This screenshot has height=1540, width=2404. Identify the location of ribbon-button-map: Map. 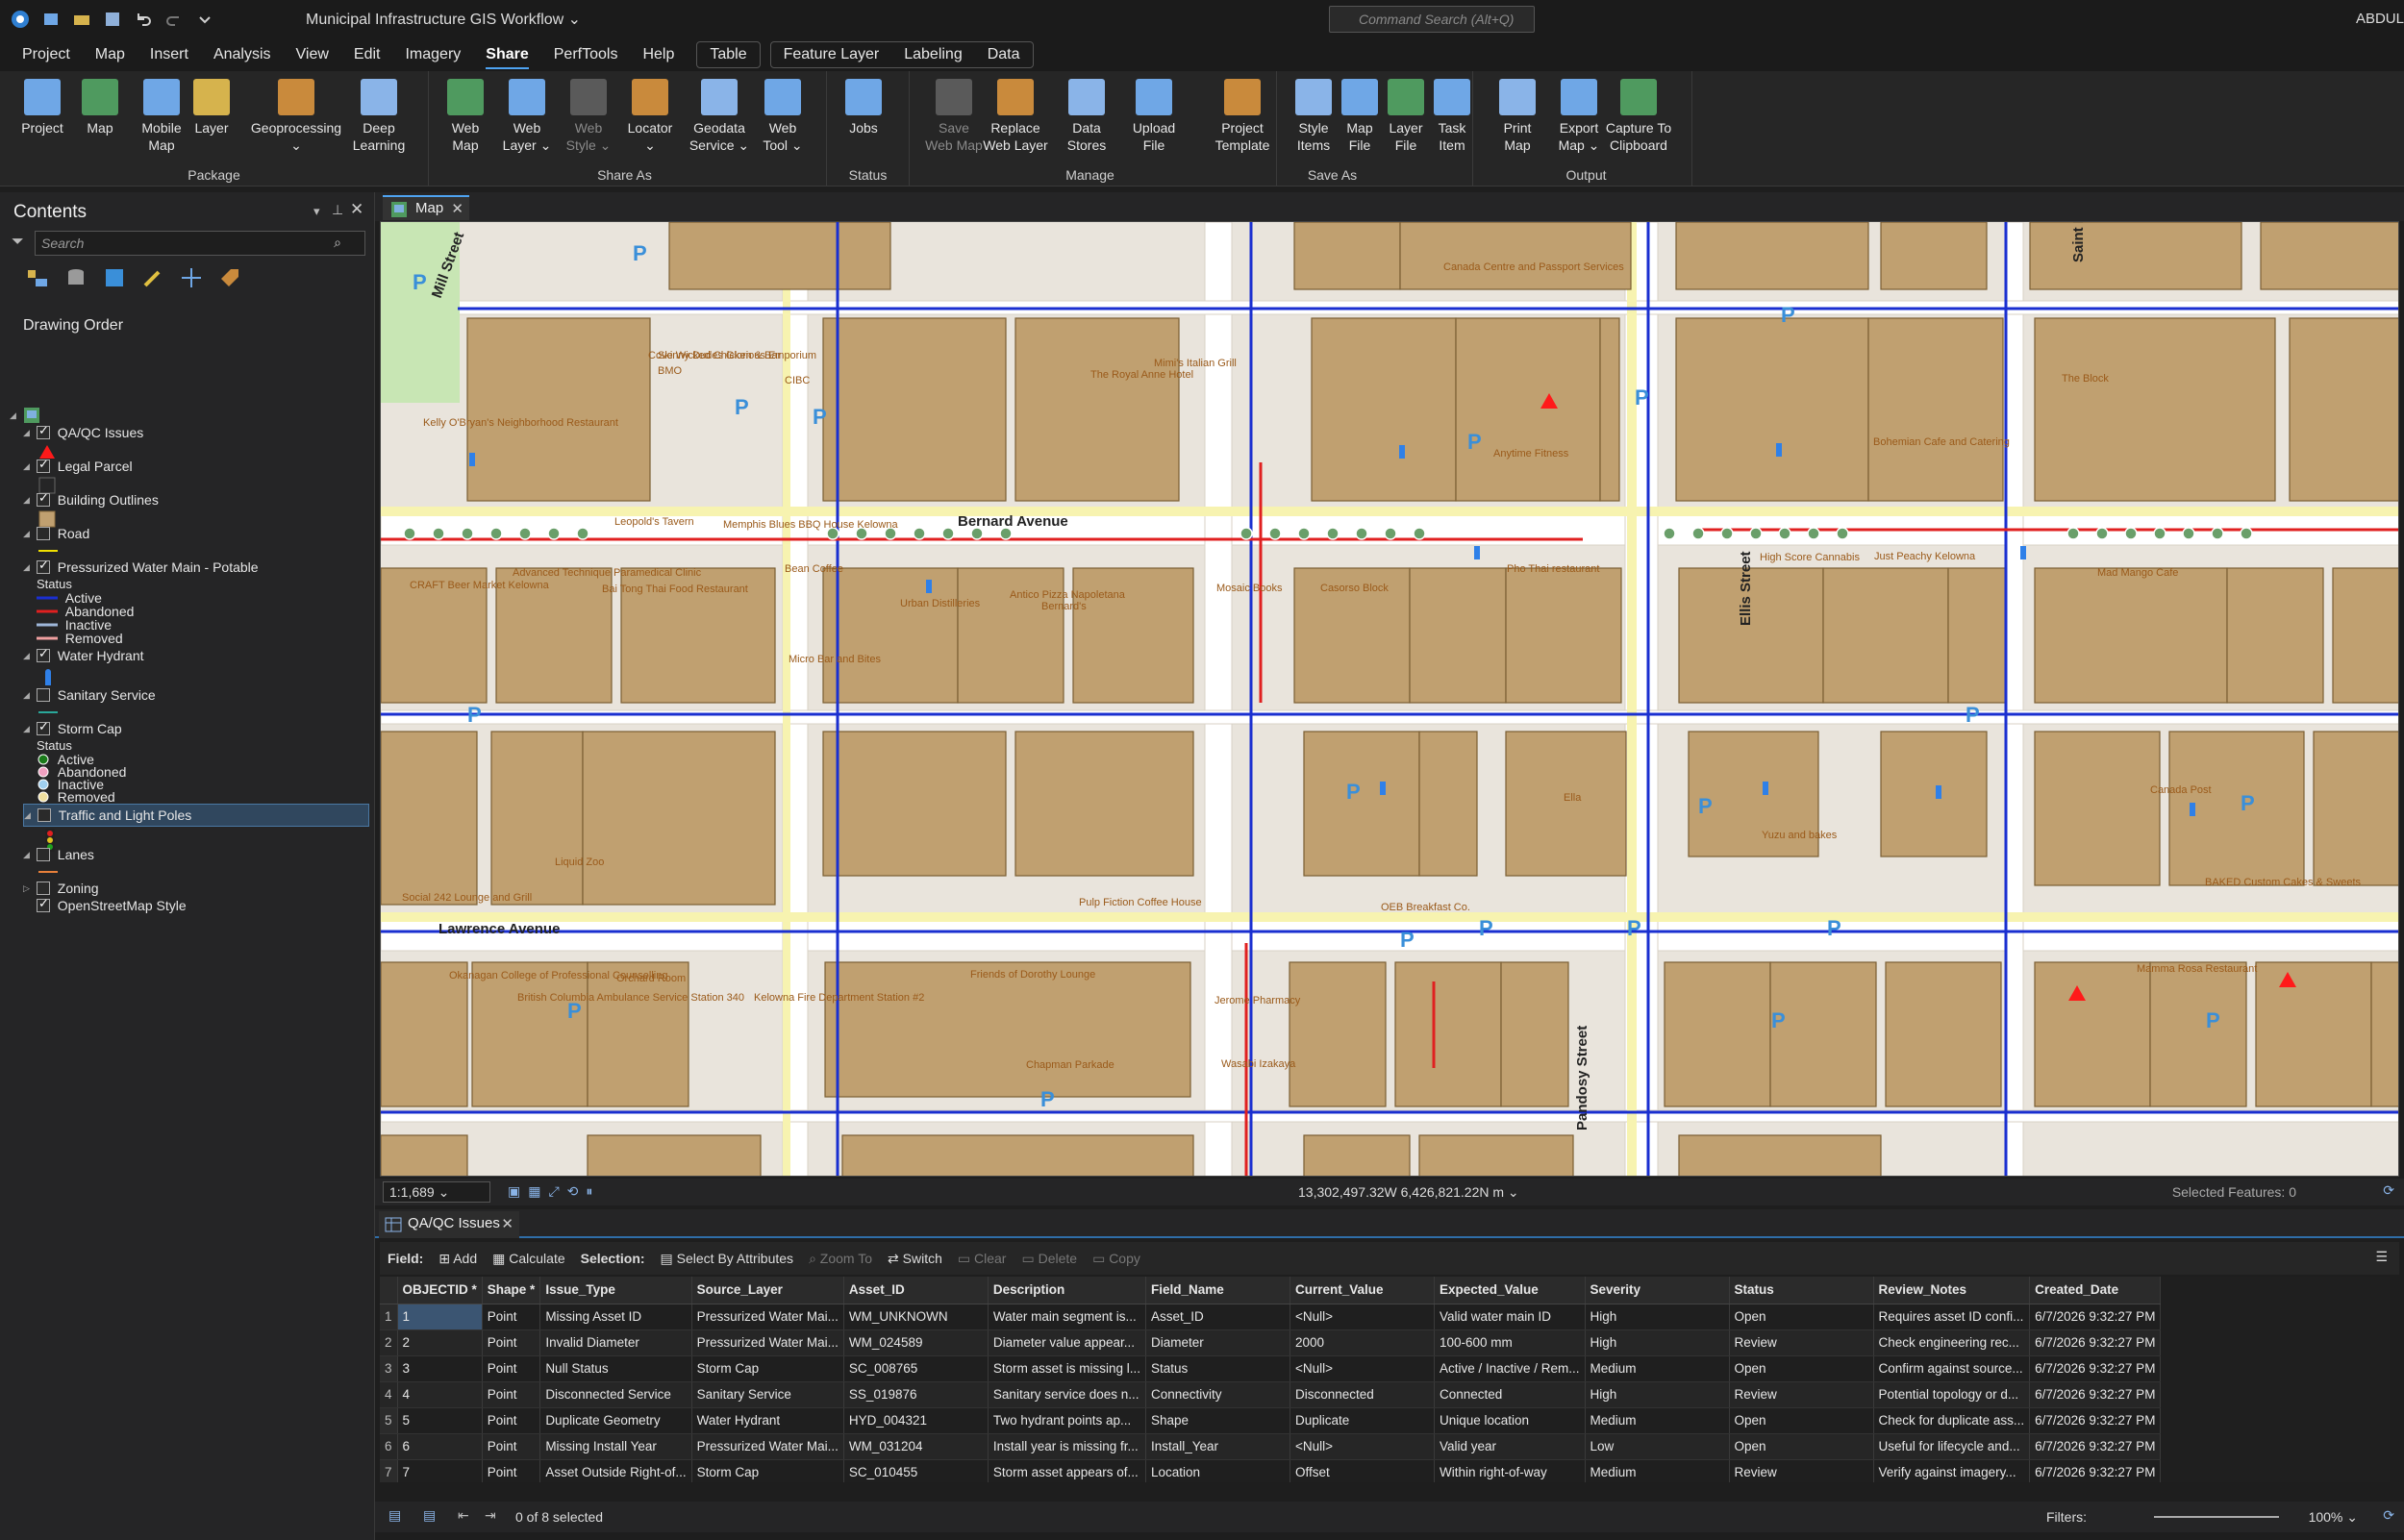
(100, 108).